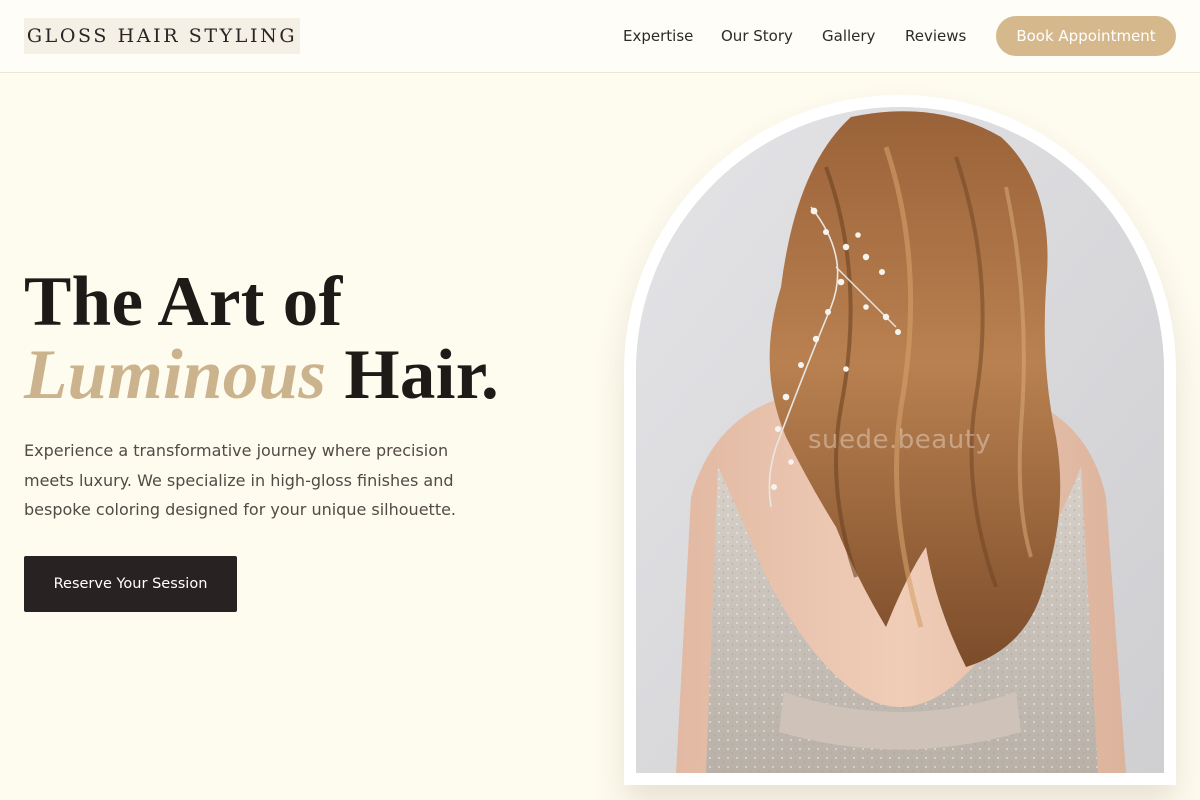 The height and width of the screenshot is (800, 1200). Describe the element at coordinates (658, 36) in the screenshot. I see `nav-link-expertise: Expertise` at that location.